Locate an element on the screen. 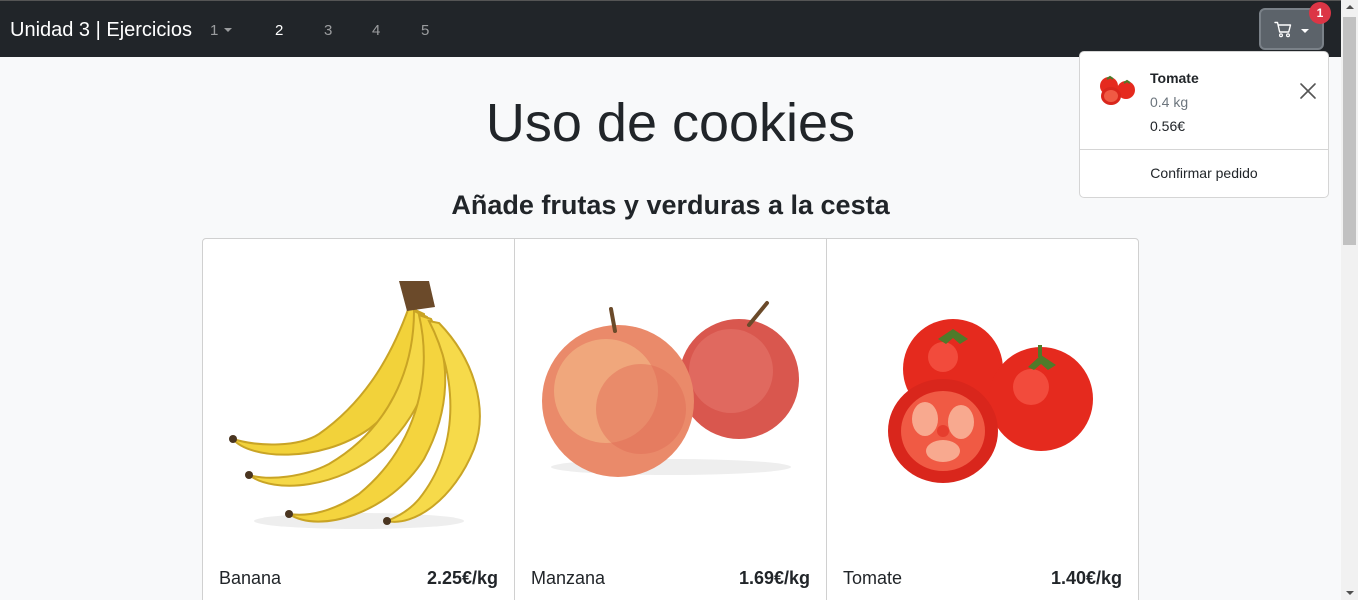 This screenshot has height=600, width=1358. product-name: Manzana is located at coordinates (568, 578).